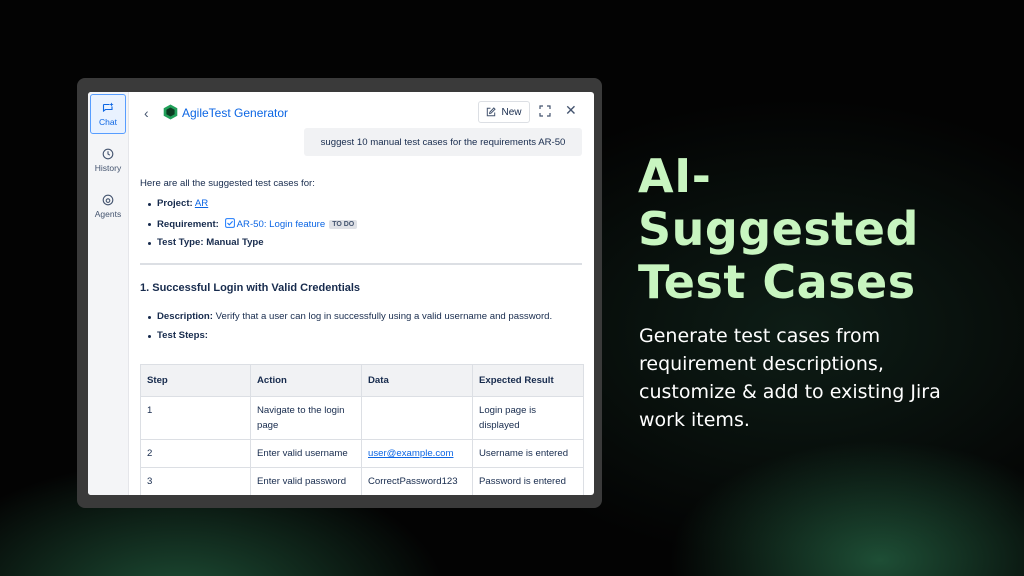 The width and height of the screenshot is (1024, 576). I want to click on project-link: AR, so click(201, 203).